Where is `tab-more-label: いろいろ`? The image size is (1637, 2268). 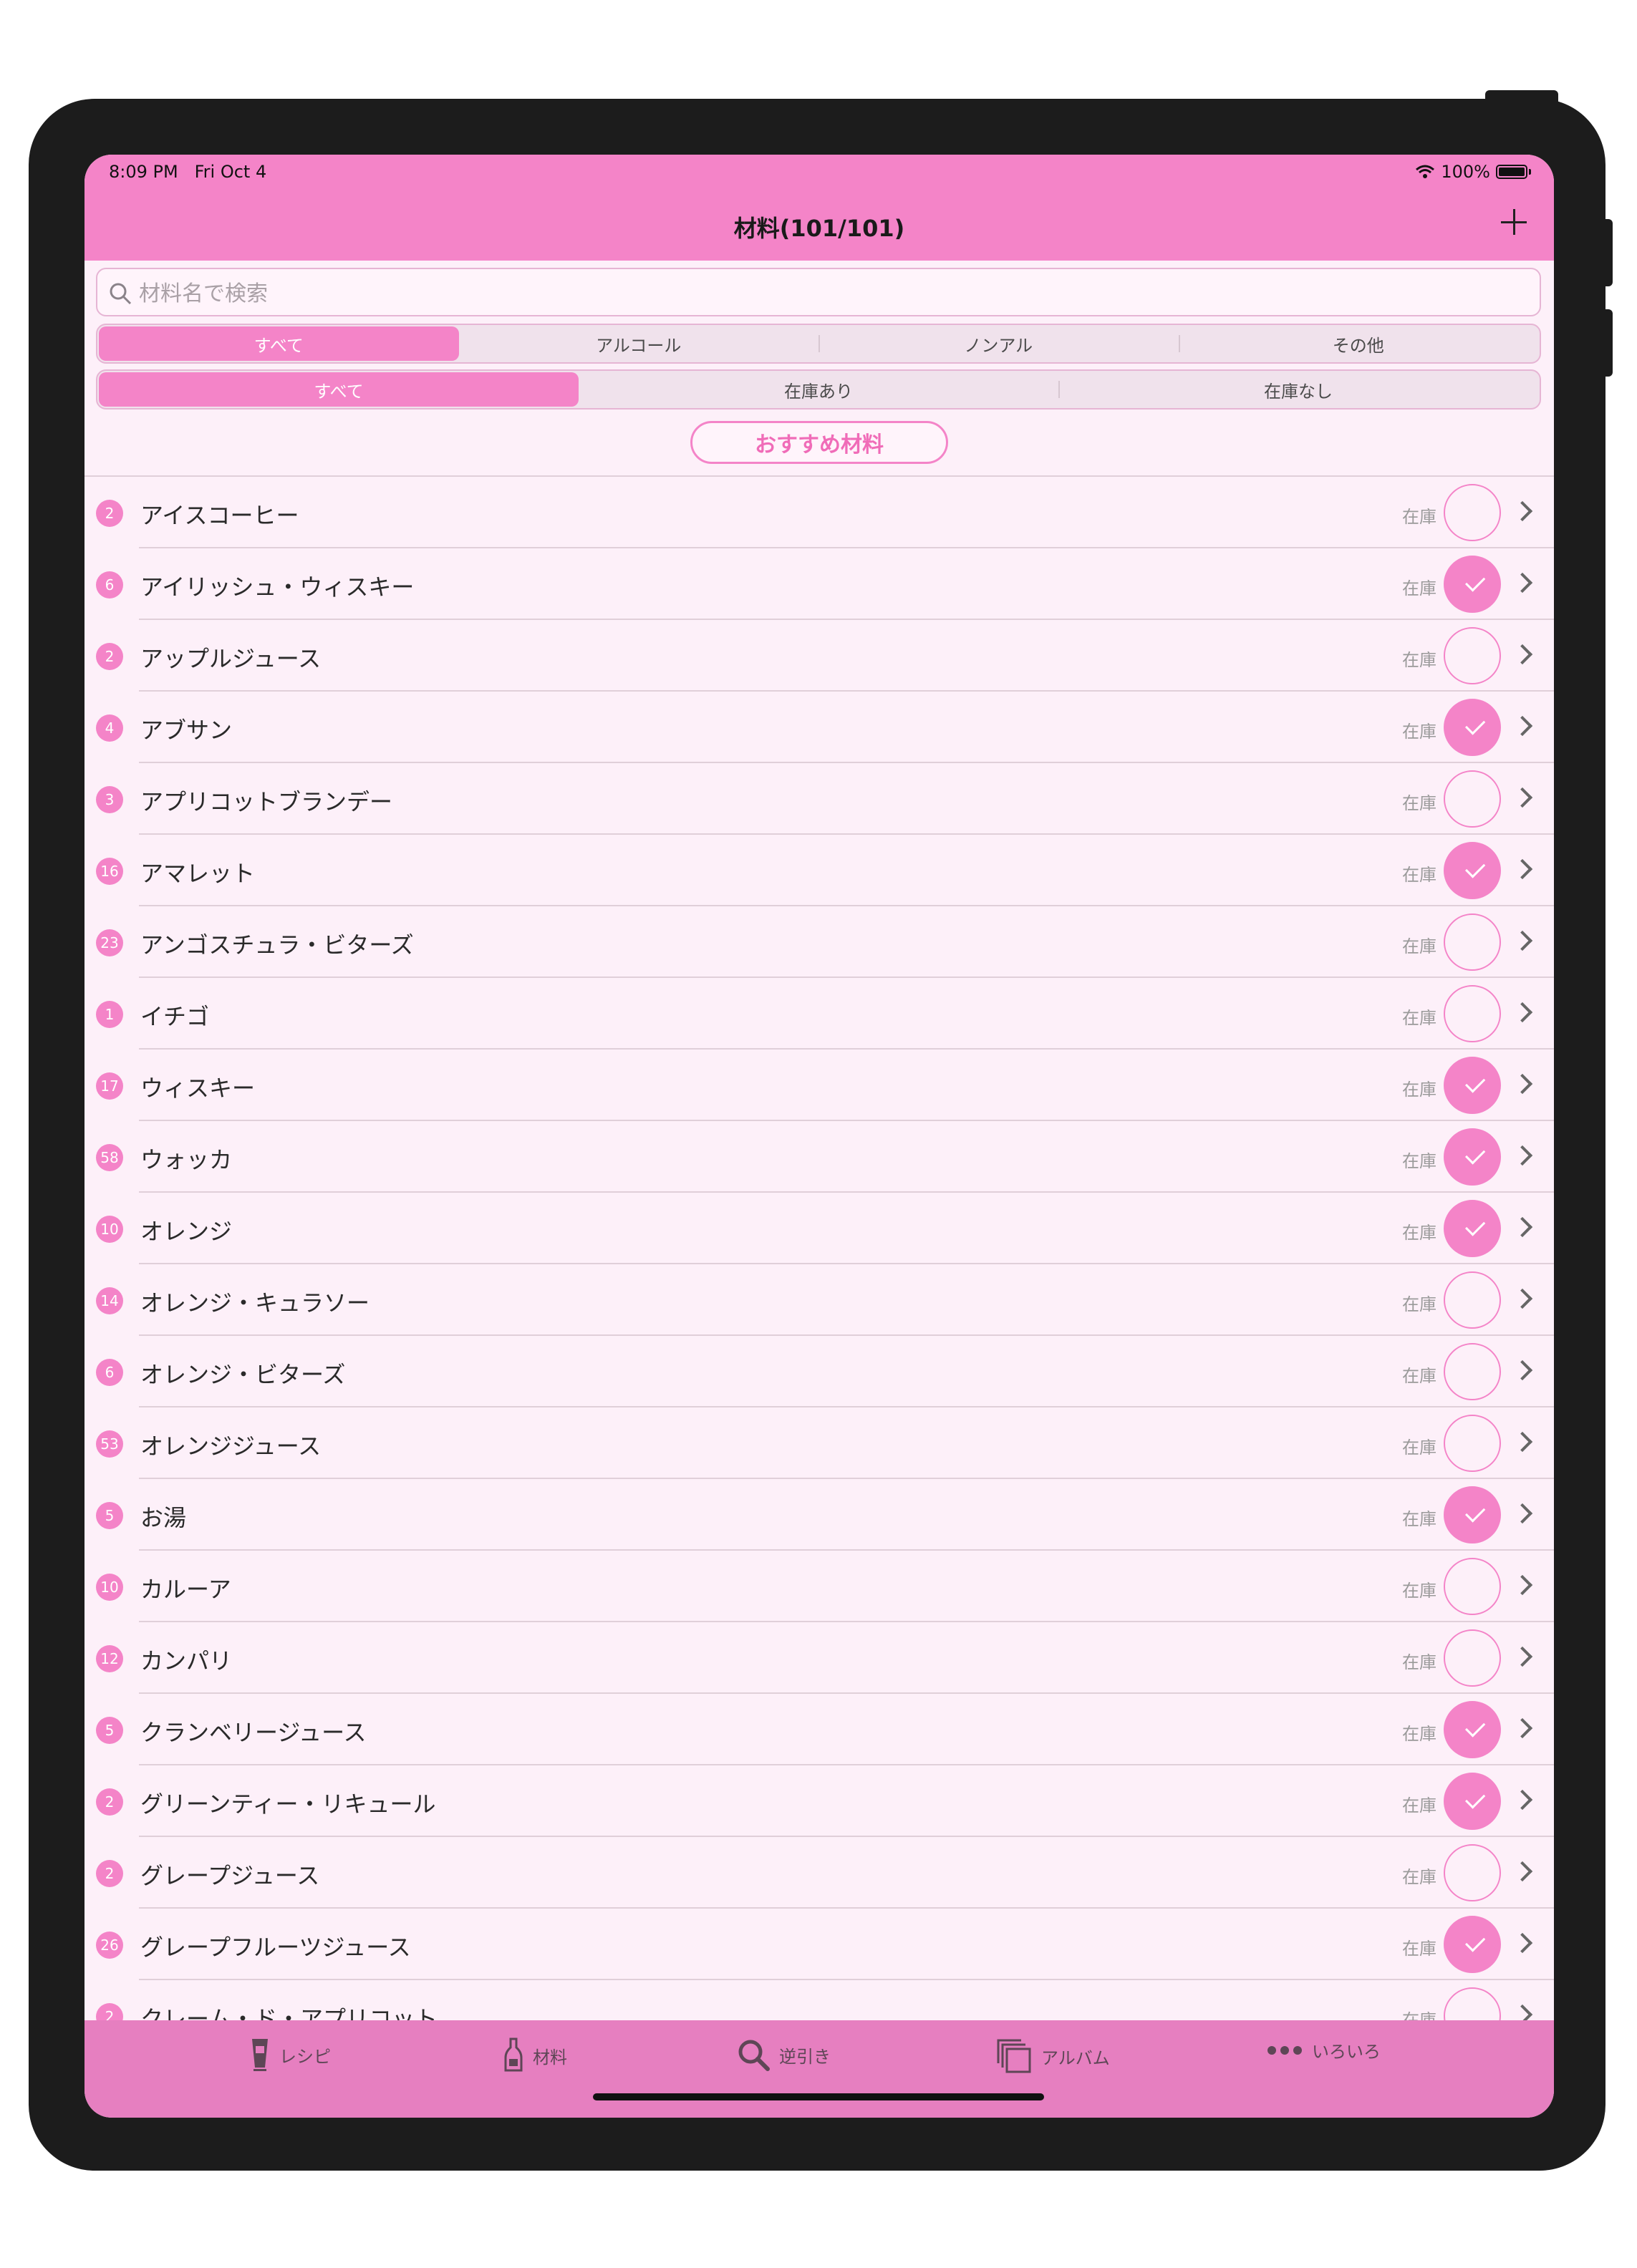 tab-more-label: いろいろ is located at coordinates (1347, 2052).